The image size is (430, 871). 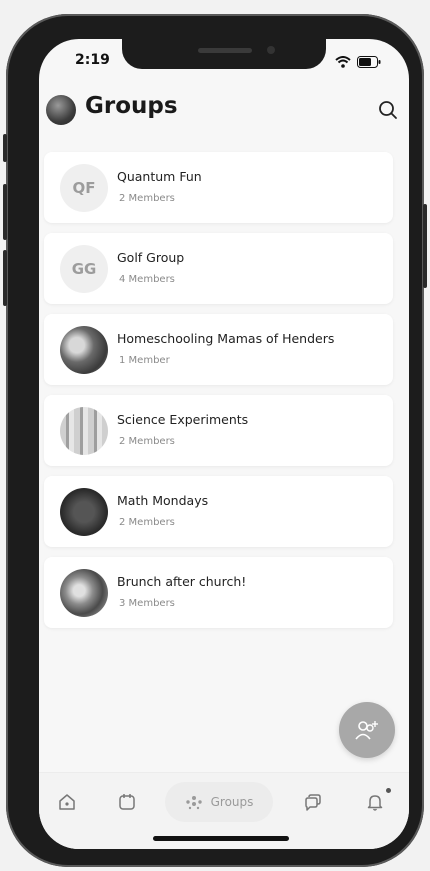 I want to click on group-name: Science Experiments, so click(x=183, y=419).